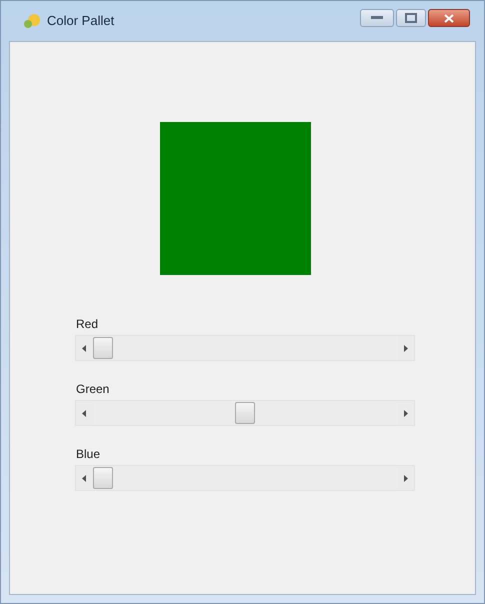  I want to click on minimize-button, so click(377, 18).